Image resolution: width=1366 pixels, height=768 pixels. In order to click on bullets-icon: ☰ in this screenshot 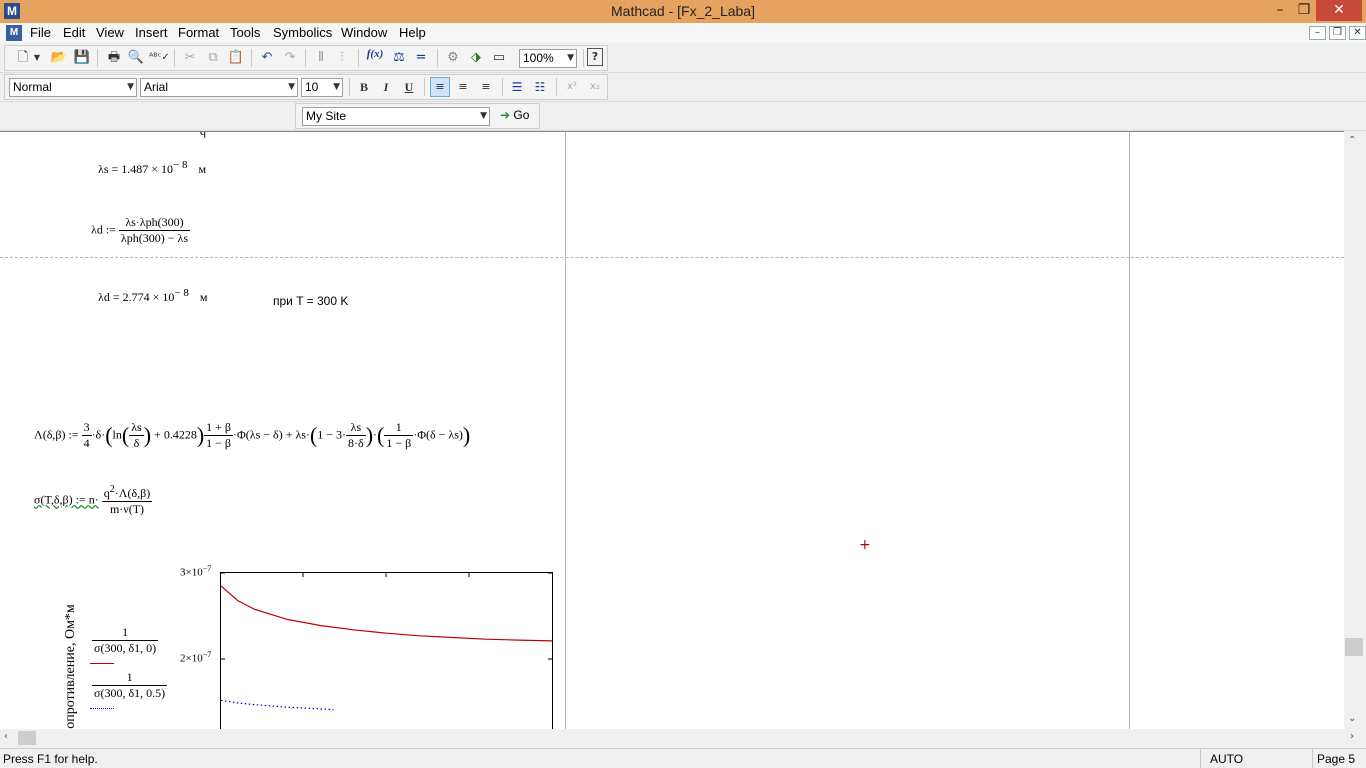, I will do `click(517, 87)`.